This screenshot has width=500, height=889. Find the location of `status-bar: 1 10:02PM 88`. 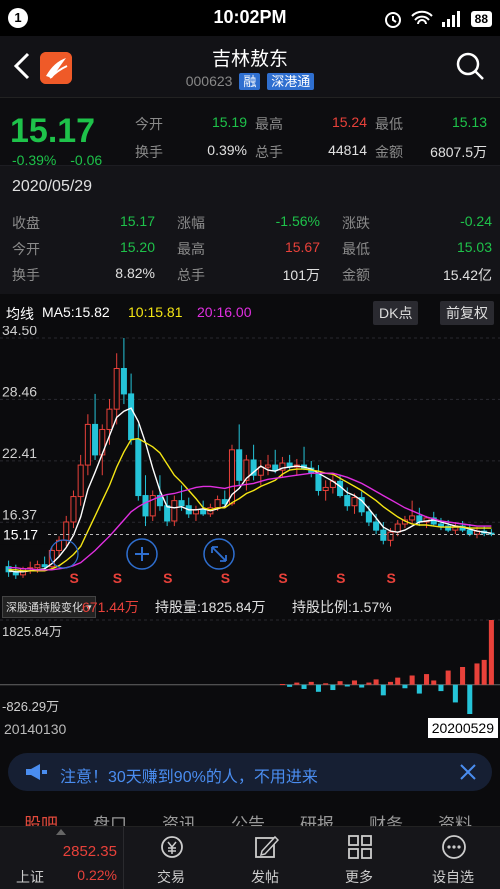

status-bar: 1 10:02PM 88 is located at coordinates (250, 18).